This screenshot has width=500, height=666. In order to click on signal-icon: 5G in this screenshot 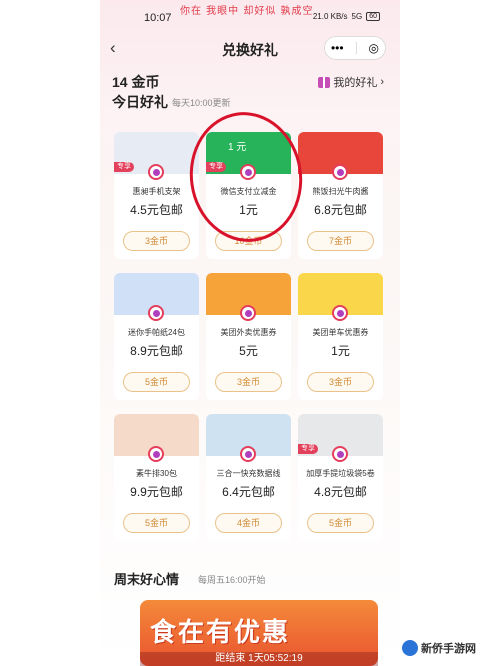, I will do `click(357, 16)`.